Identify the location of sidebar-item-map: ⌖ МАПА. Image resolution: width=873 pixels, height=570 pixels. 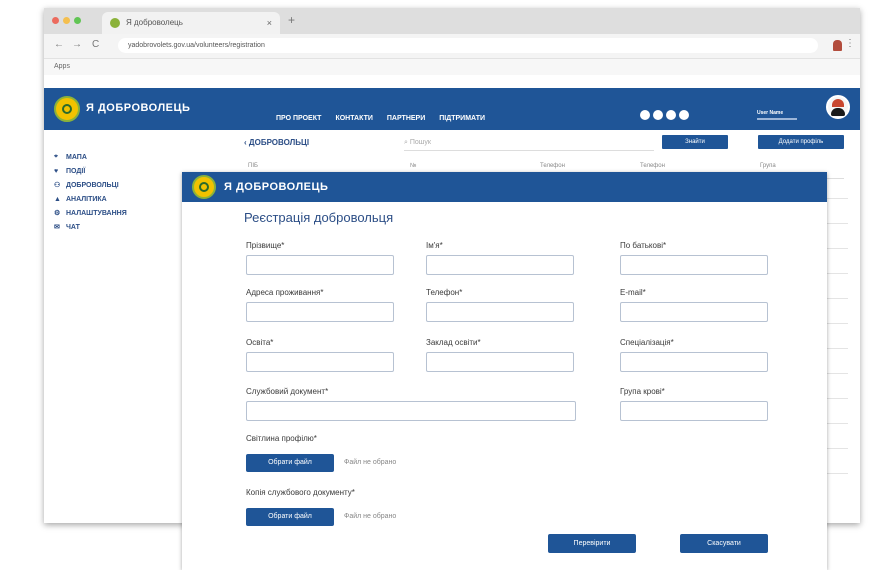
(129, 157).